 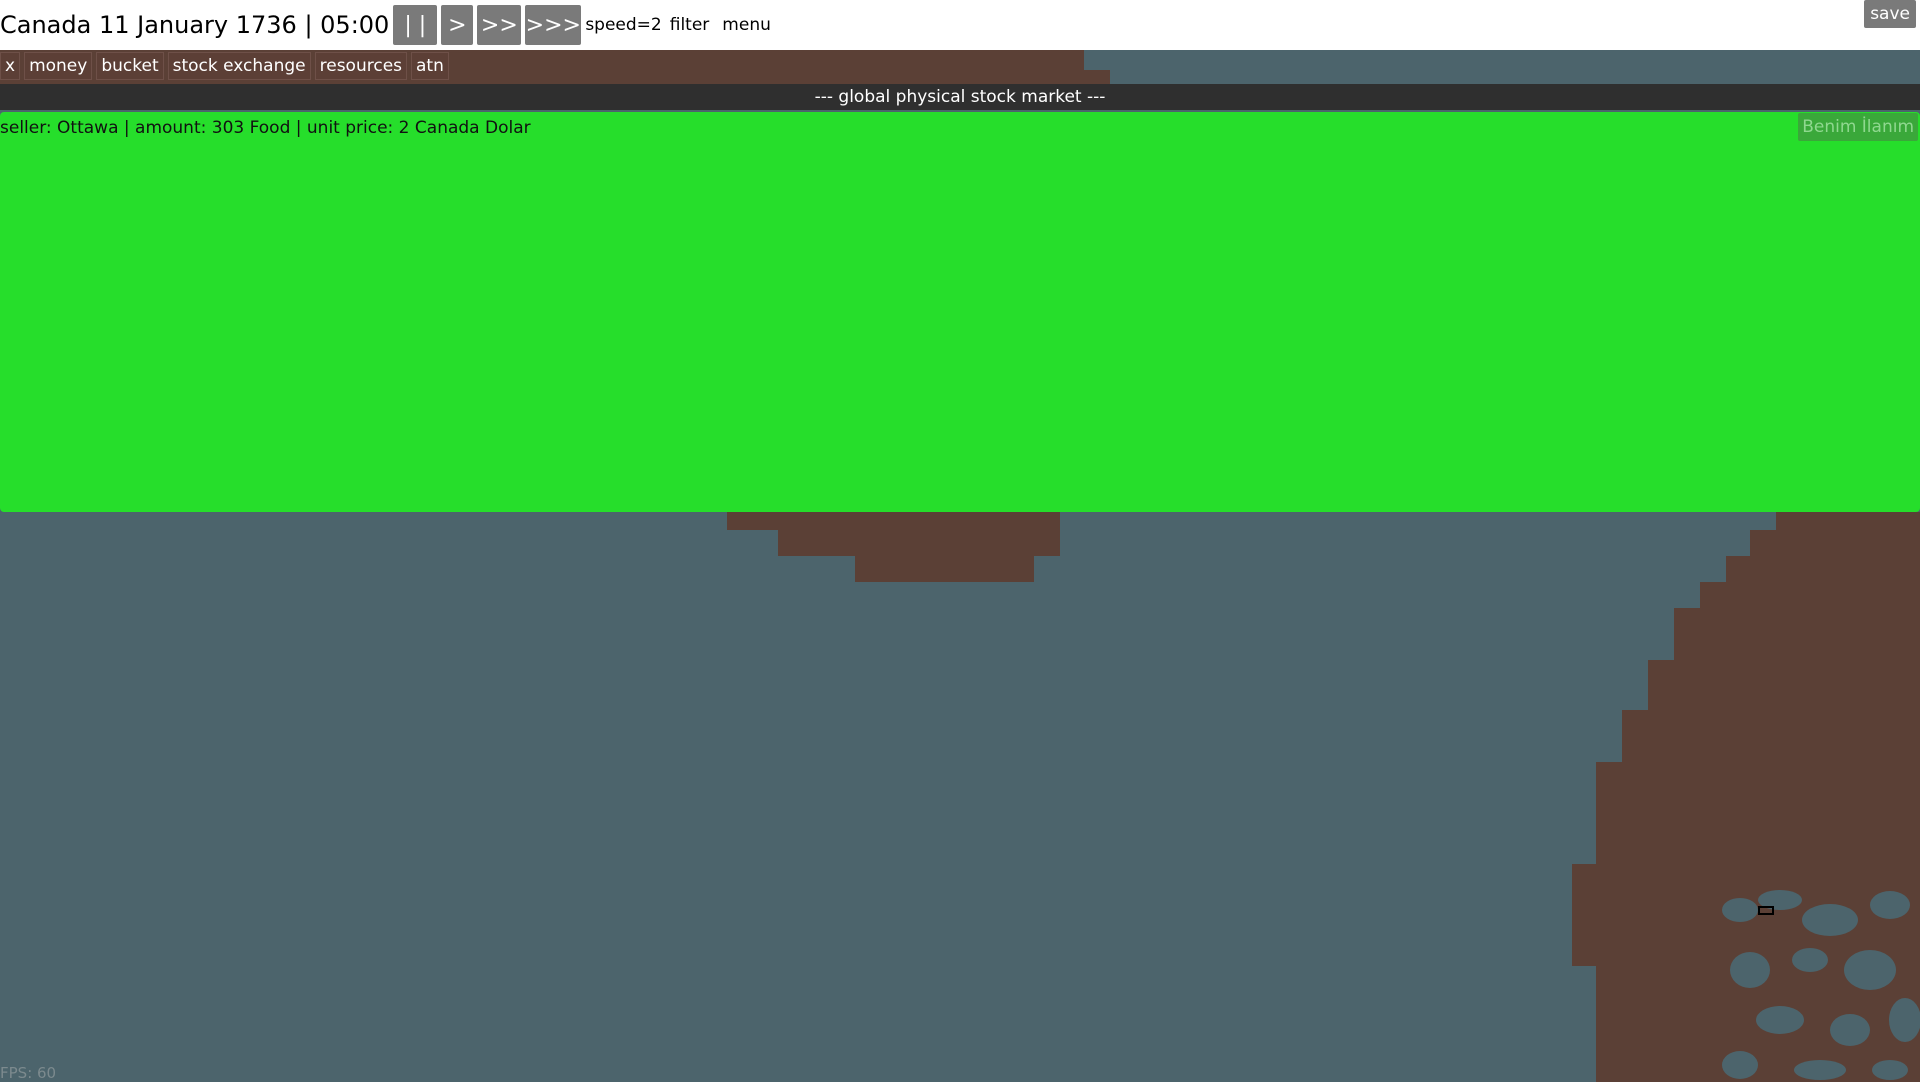 I want to click on fast-forward-button: >>, so click(x=499, y=25).